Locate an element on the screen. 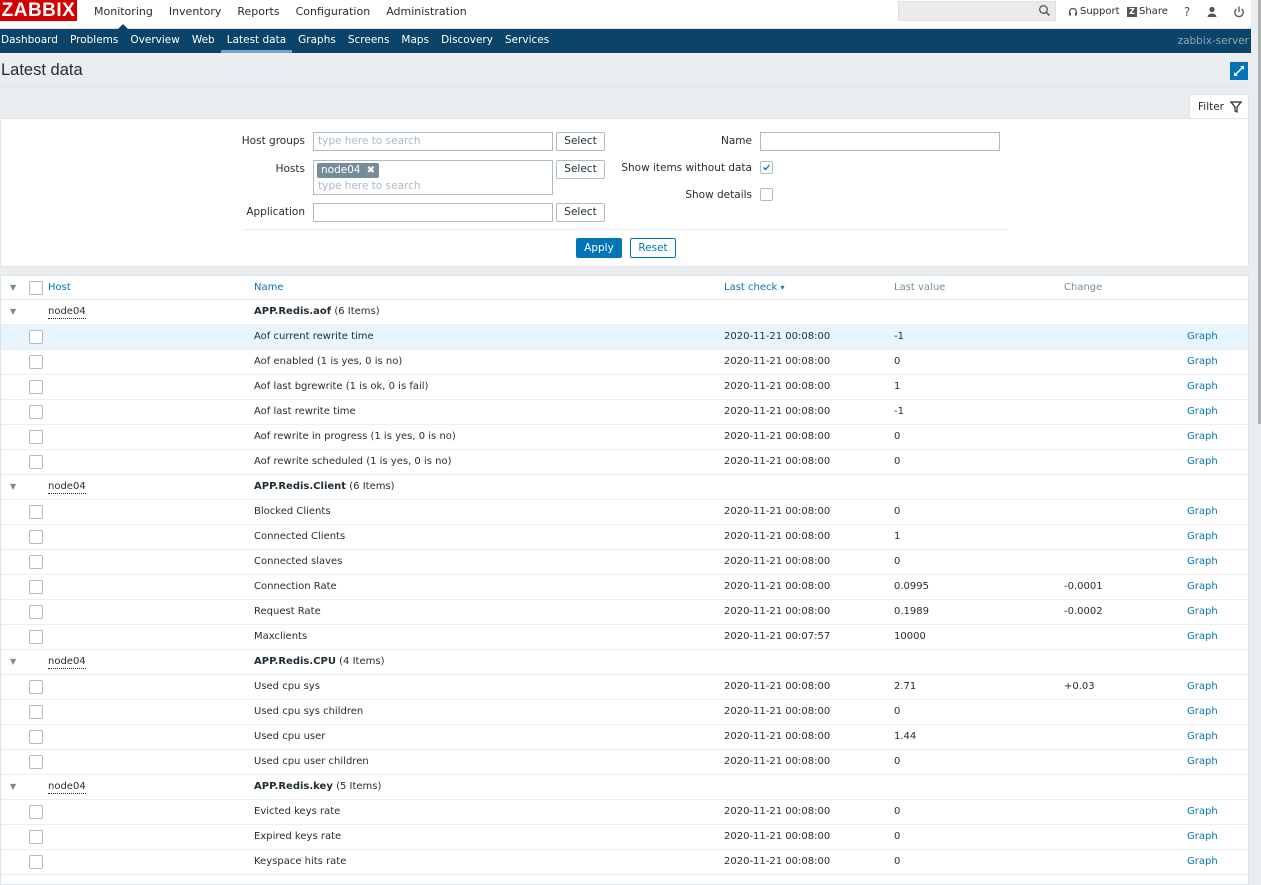 The image size is (1261, 885). menu-inventory: Inventory is located at coordinates (195, 14).